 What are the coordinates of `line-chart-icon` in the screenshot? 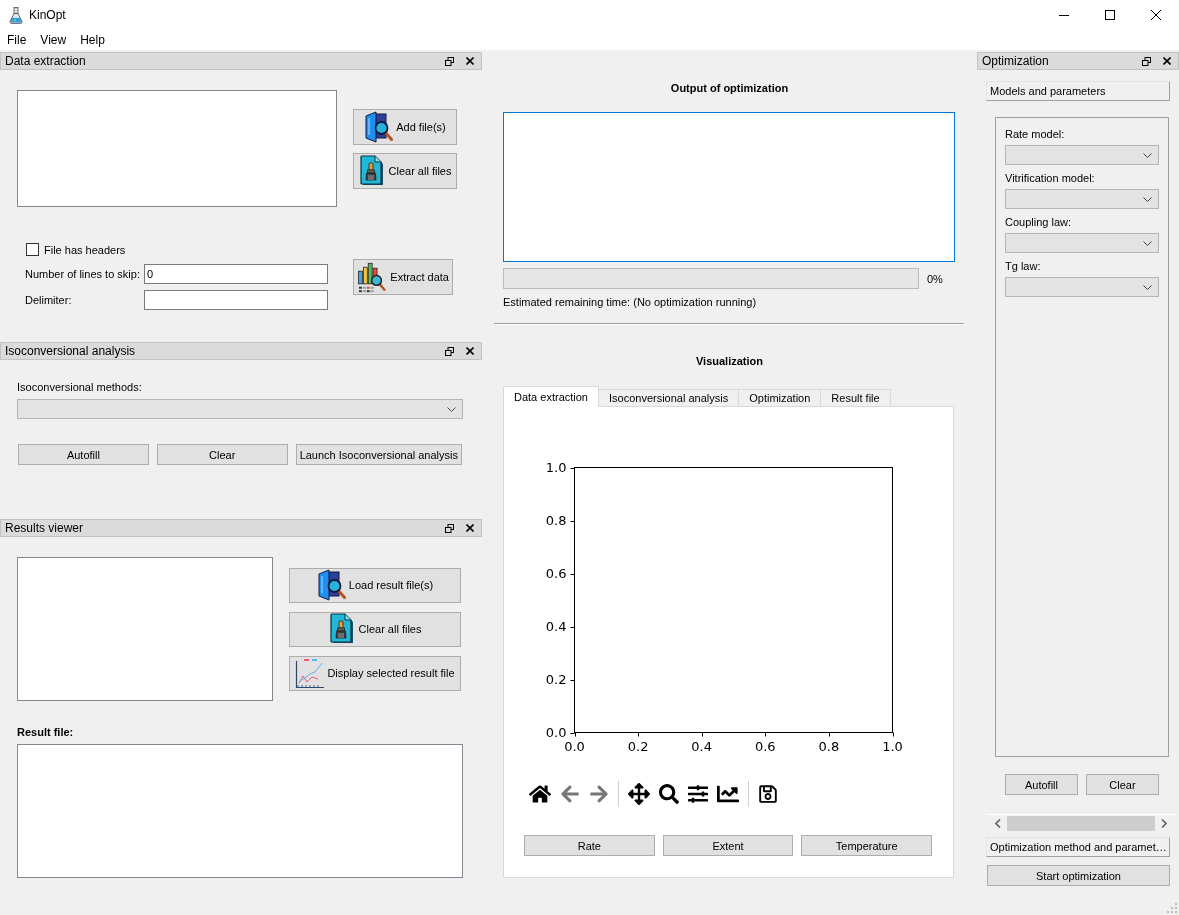 It's located at (310, 673).